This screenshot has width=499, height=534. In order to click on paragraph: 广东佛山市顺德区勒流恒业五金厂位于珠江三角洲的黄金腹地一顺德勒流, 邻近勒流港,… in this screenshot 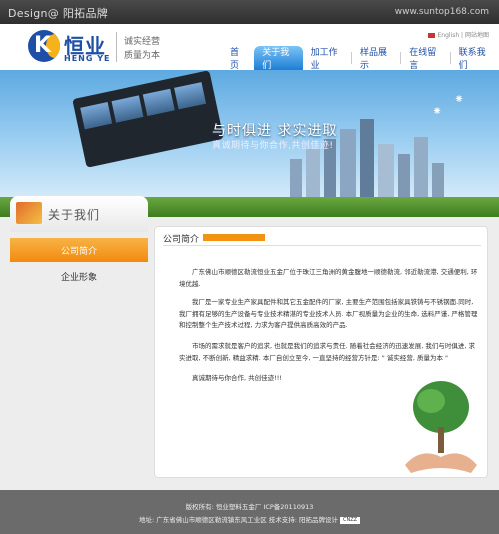, I will do `click(328, 278)`.